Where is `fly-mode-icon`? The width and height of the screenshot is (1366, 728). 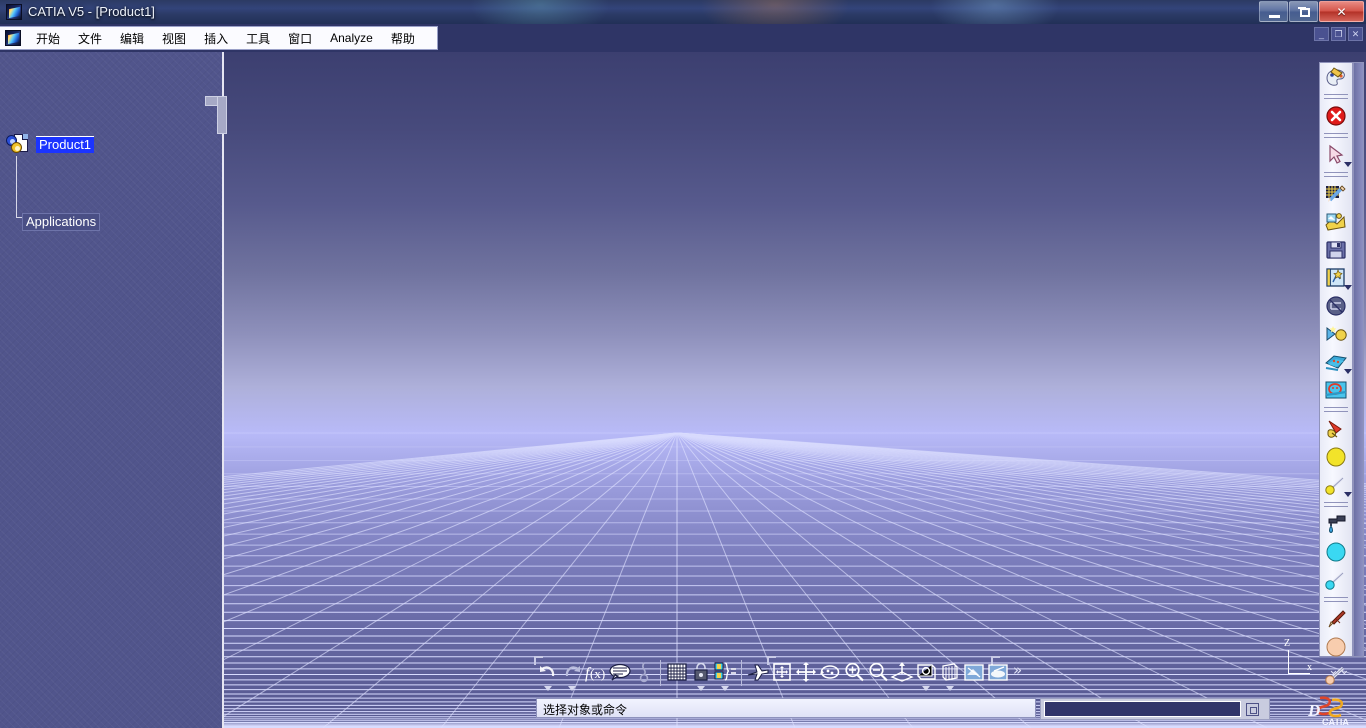 fly-mode-icon is located at coordinates (758, 672).